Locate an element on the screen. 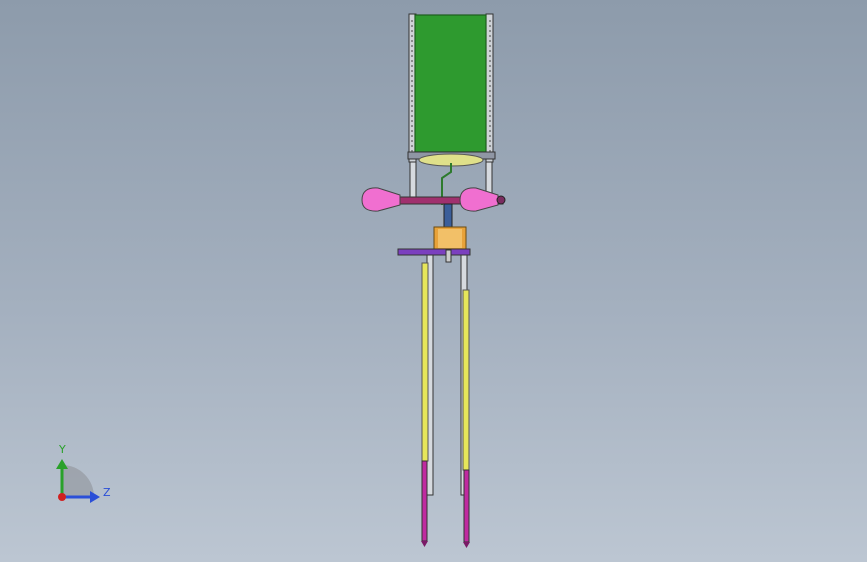 This screenshot has height=562, width=867. triad-quadrant is located at coordinates (78, 481).